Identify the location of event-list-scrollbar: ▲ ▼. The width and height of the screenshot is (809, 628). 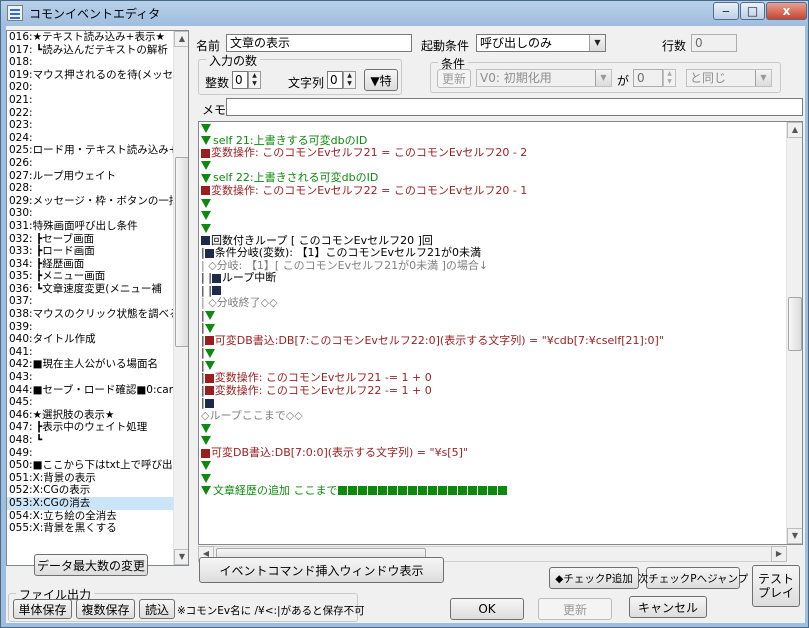
(794, 333).